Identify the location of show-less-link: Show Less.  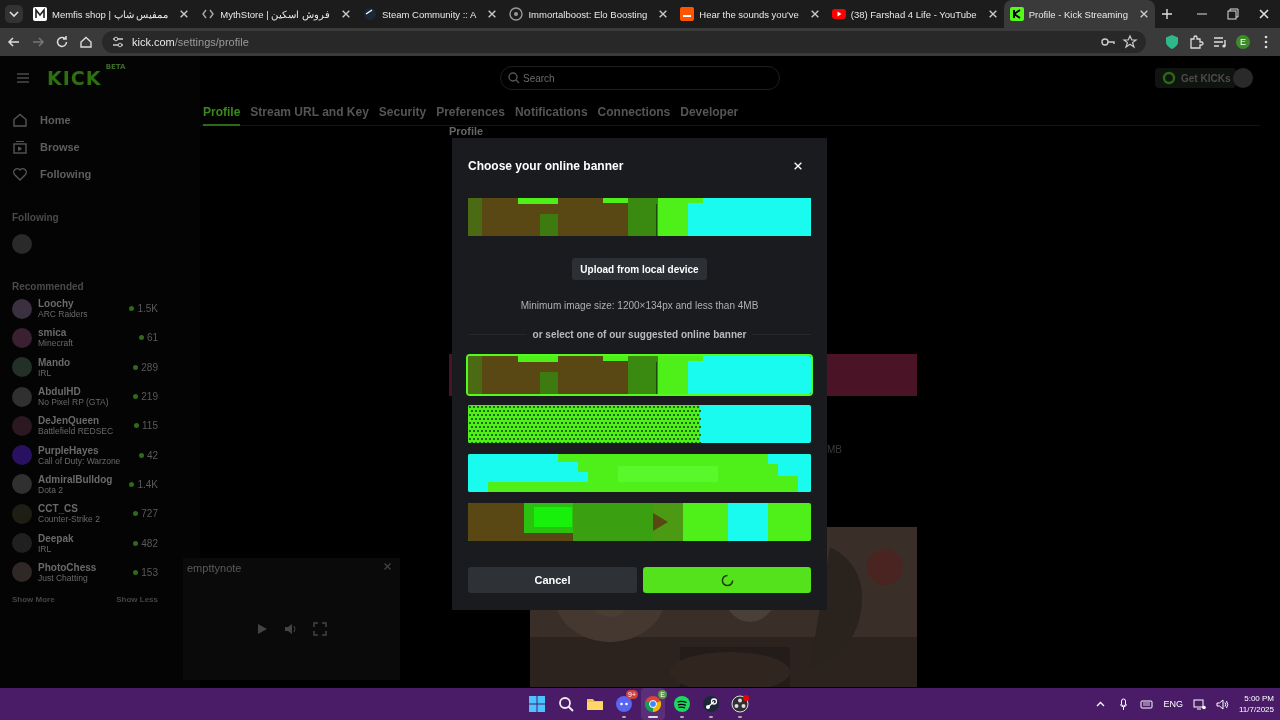
(137, 599).